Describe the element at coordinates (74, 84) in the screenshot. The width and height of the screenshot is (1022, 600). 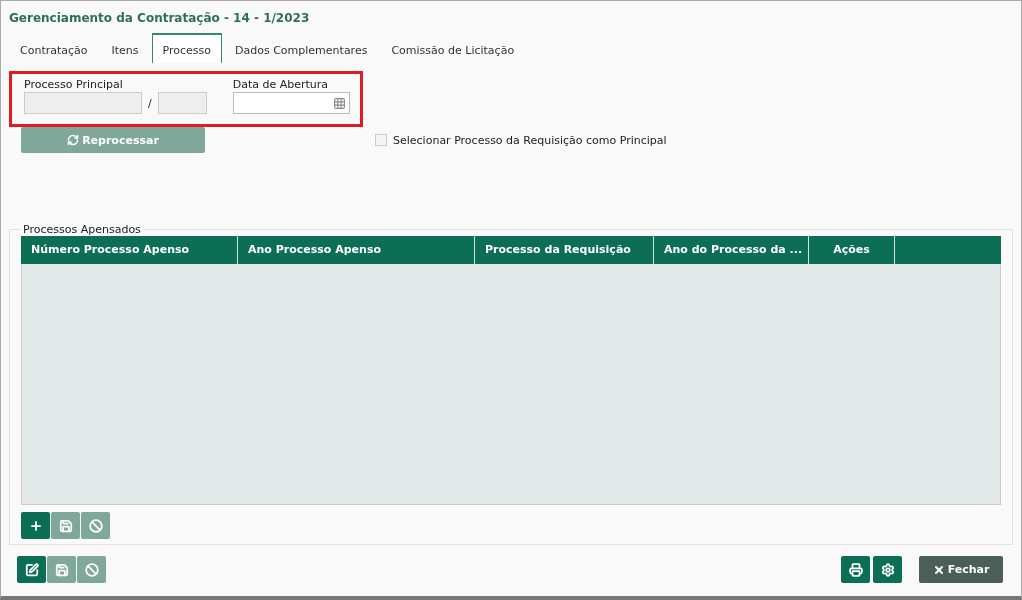
I see `field-label: Processo Principal` at that location.